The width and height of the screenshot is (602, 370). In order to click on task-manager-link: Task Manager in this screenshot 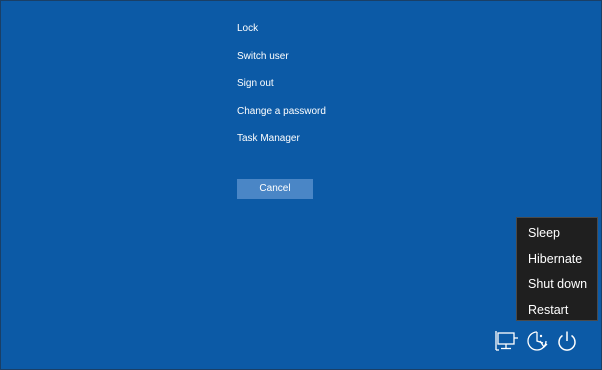, I will do `click(317, 139)`.